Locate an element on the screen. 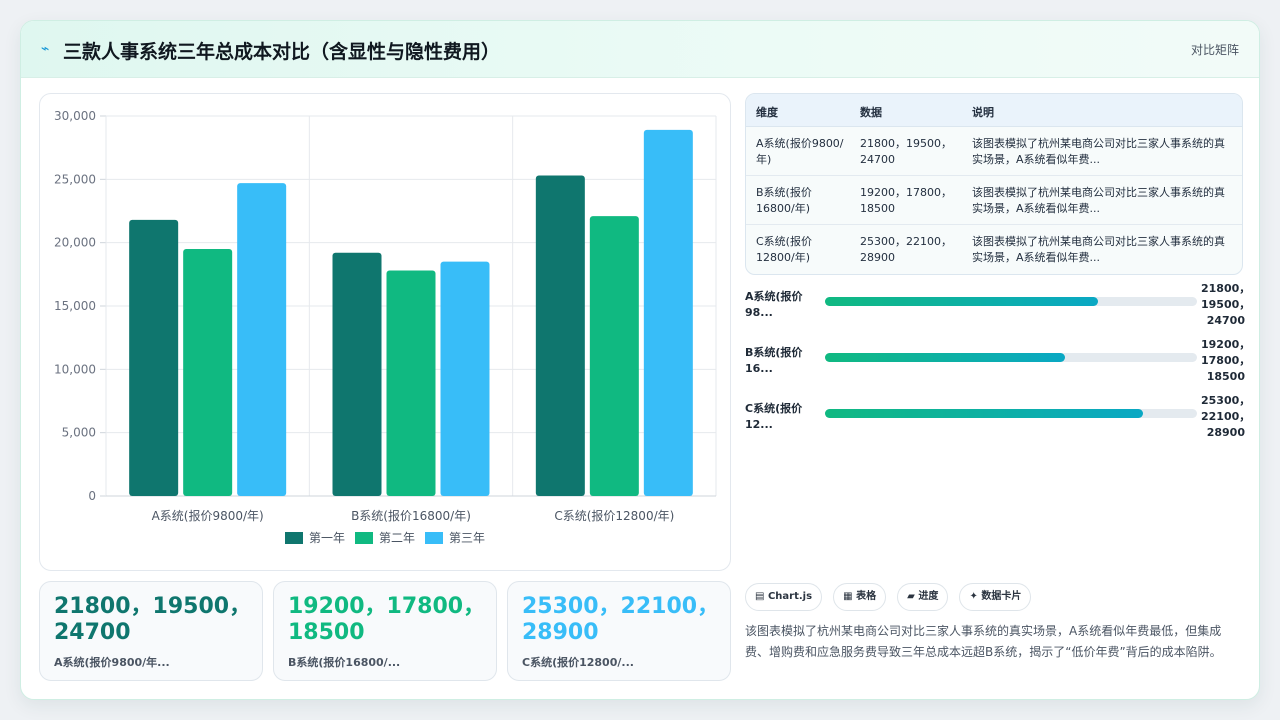  table-icon: ▦ is located at coordinates (848, 596).